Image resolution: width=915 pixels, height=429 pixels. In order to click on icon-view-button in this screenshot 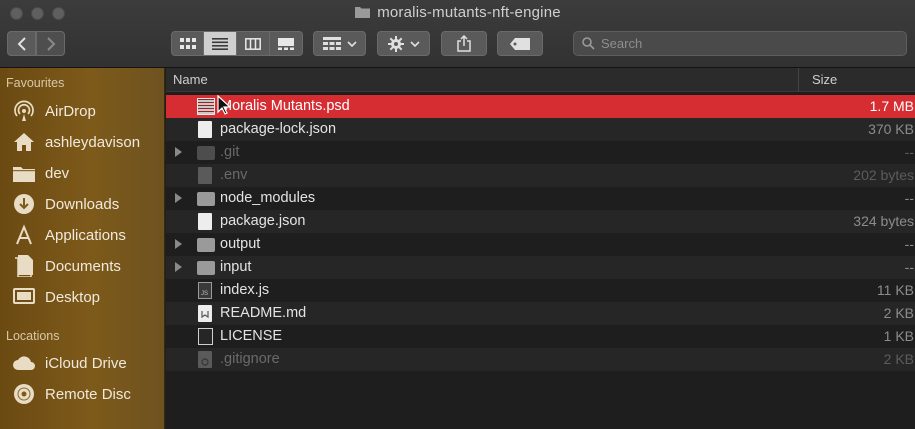, I will do `click(187, 43)`.